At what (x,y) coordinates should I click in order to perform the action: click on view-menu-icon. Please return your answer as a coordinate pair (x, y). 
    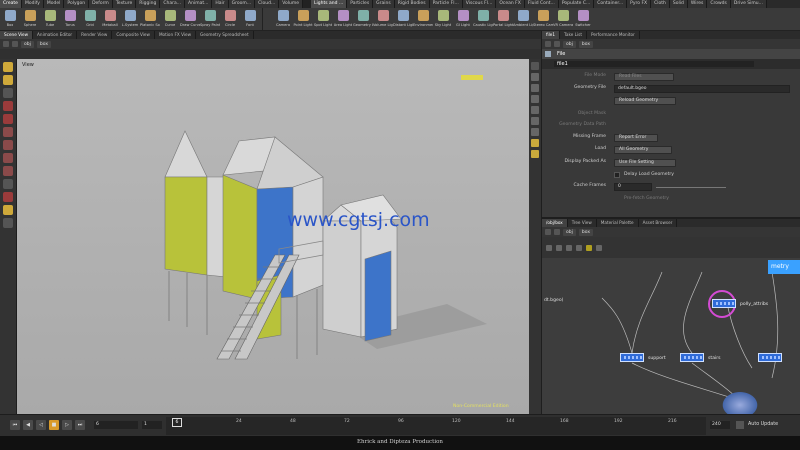
    Looking at the image, I should click on (559, 247).